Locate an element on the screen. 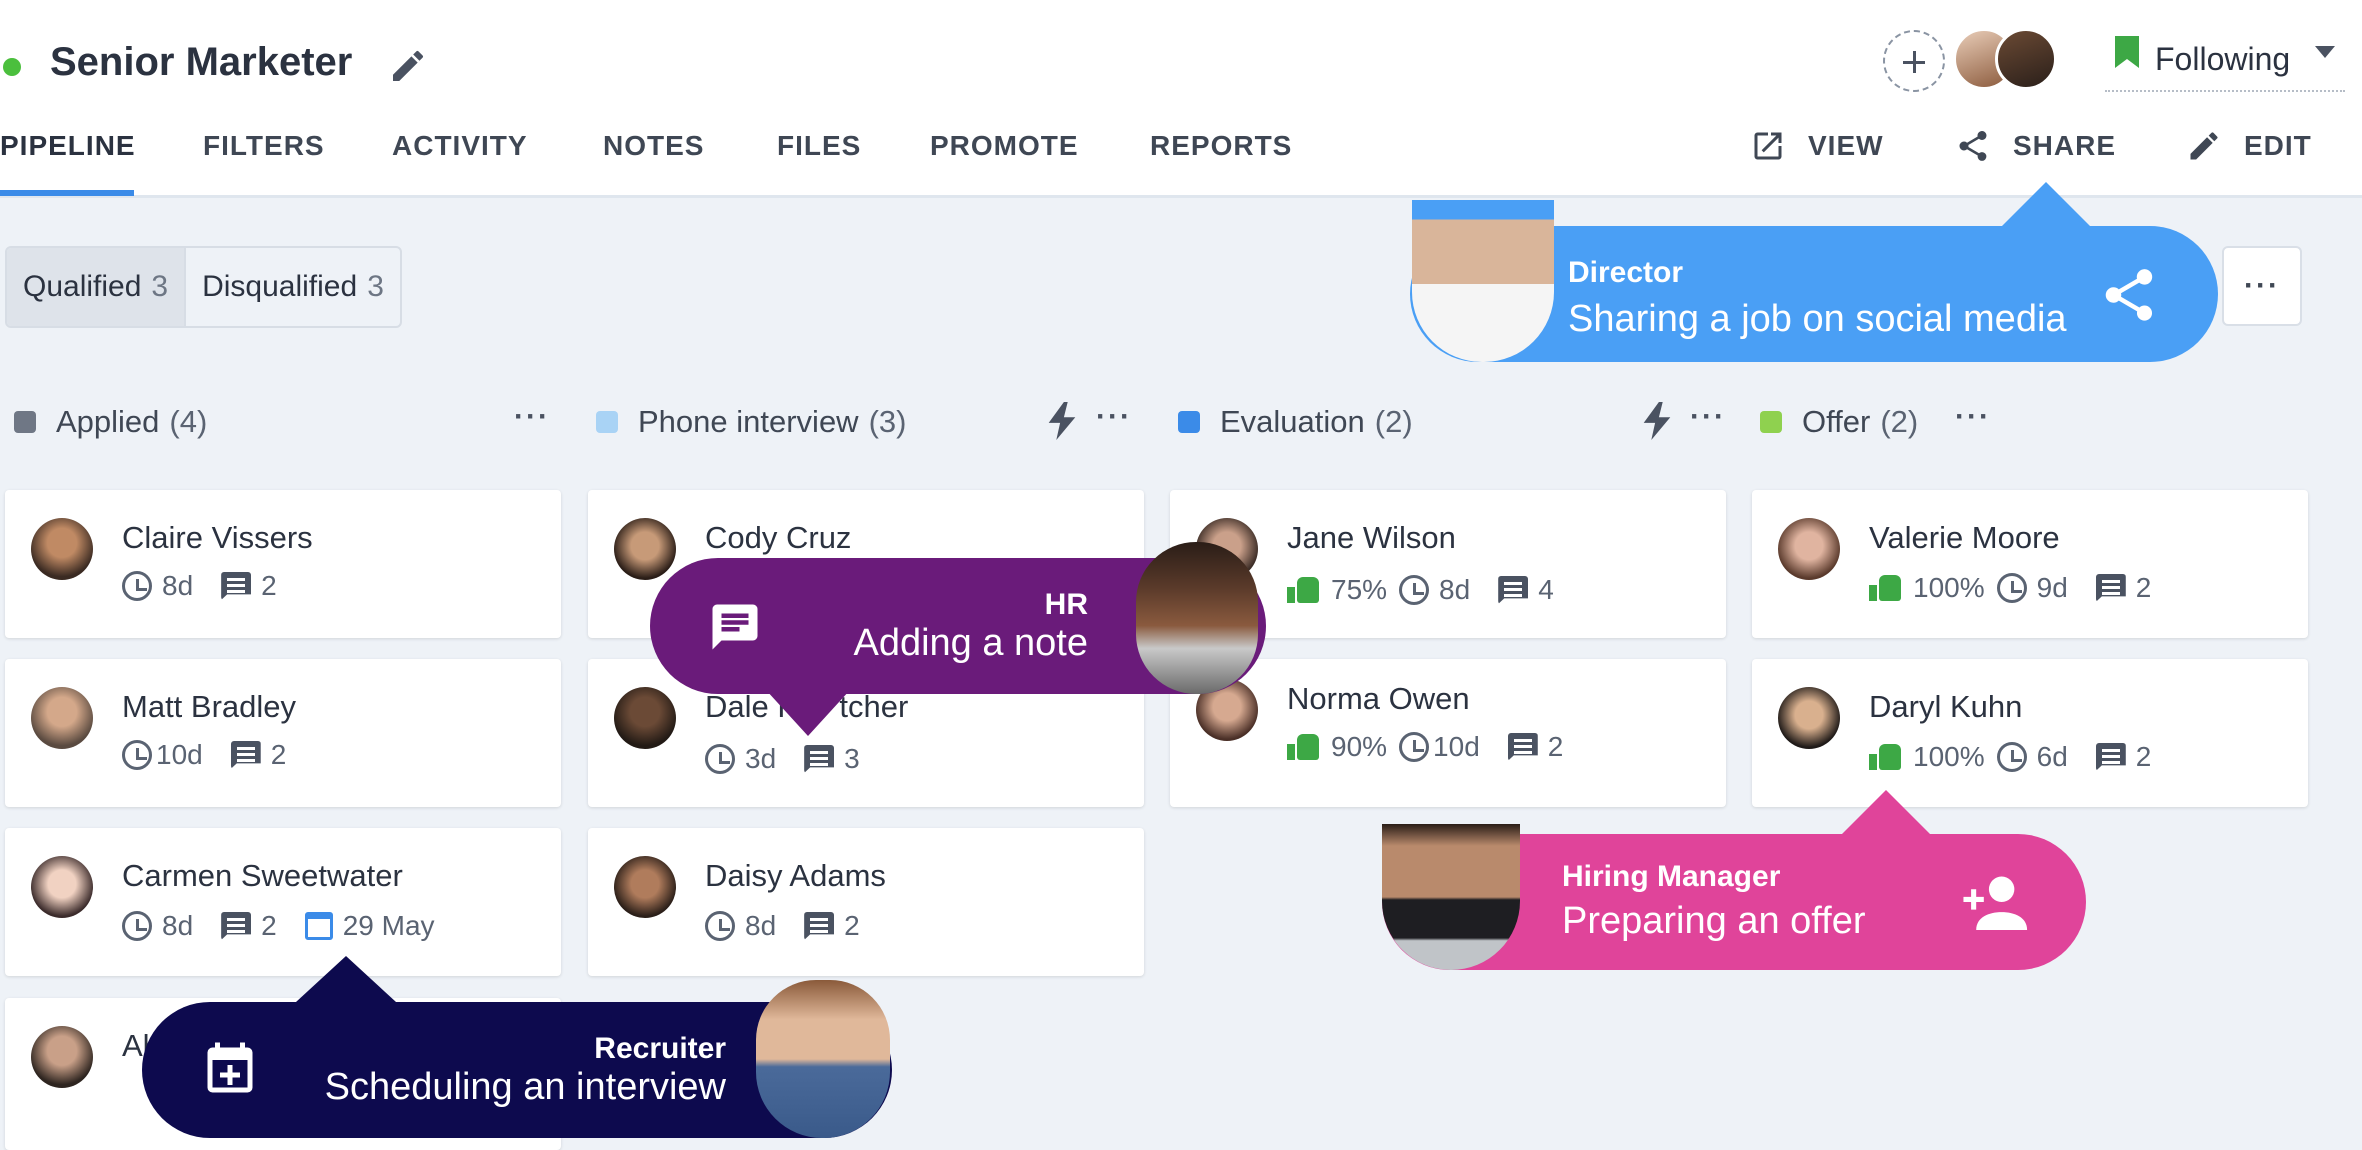 This screenshot has width=2362, height=1150. disqualified-filter-button: Disqualified 3 is located at coordinates (293, 287).